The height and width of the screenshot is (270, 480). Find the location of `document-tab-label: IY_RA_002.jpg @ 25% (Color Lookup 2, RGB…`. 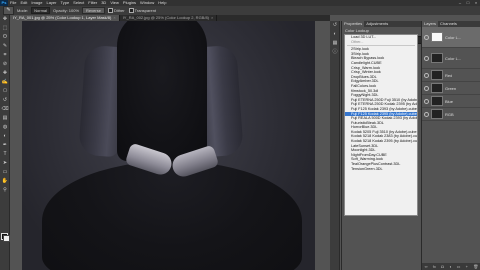

document-tab-label: IY_RA_002.jpg @ 25% (Color Lookup 2, RGB… is located at coordinates (166, 17).